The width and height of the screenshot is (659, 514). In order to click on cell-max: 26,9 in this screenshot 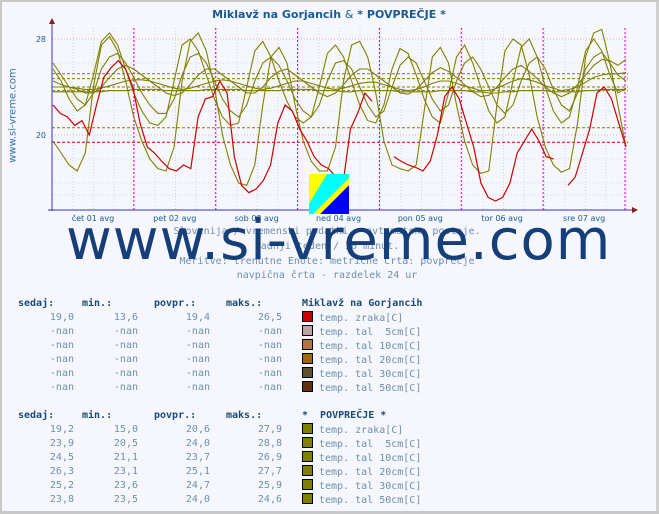, I will do `click(269, 457)`.